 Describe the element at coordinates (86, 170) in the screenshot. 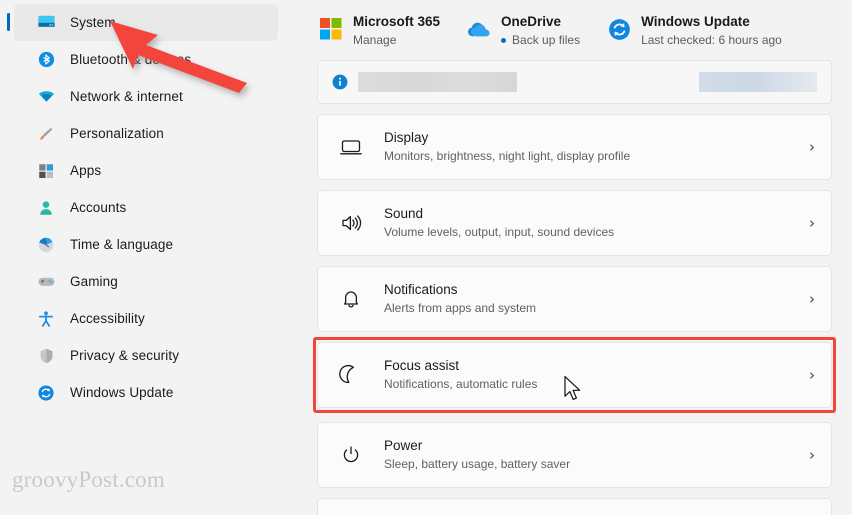

I see `sidebar-item-label: Apps` at that location.